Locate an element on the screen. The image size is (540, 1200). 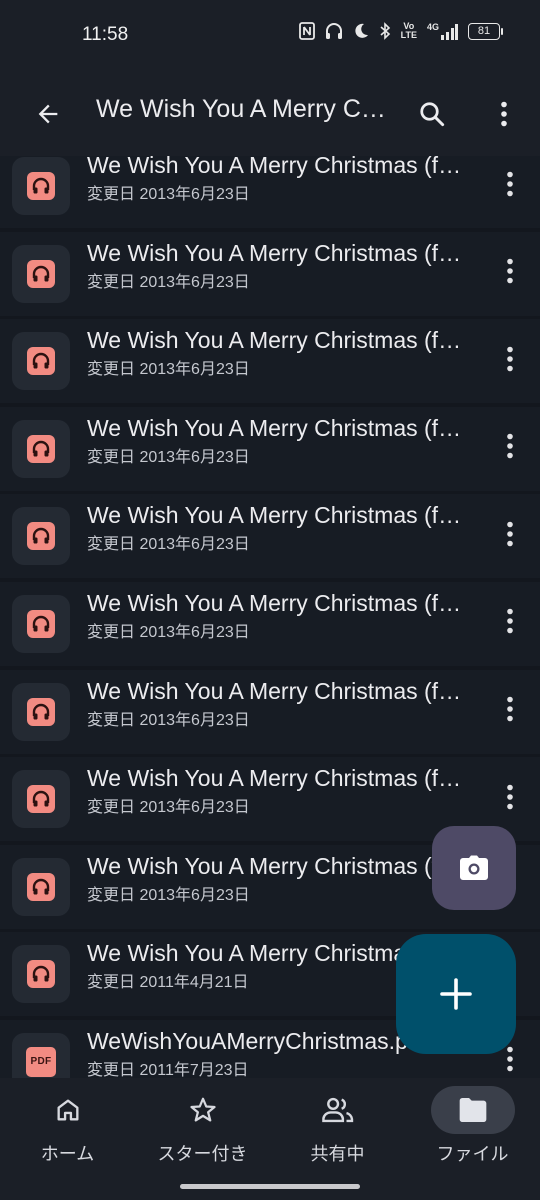
search-button is located at coordinates (432, 114).